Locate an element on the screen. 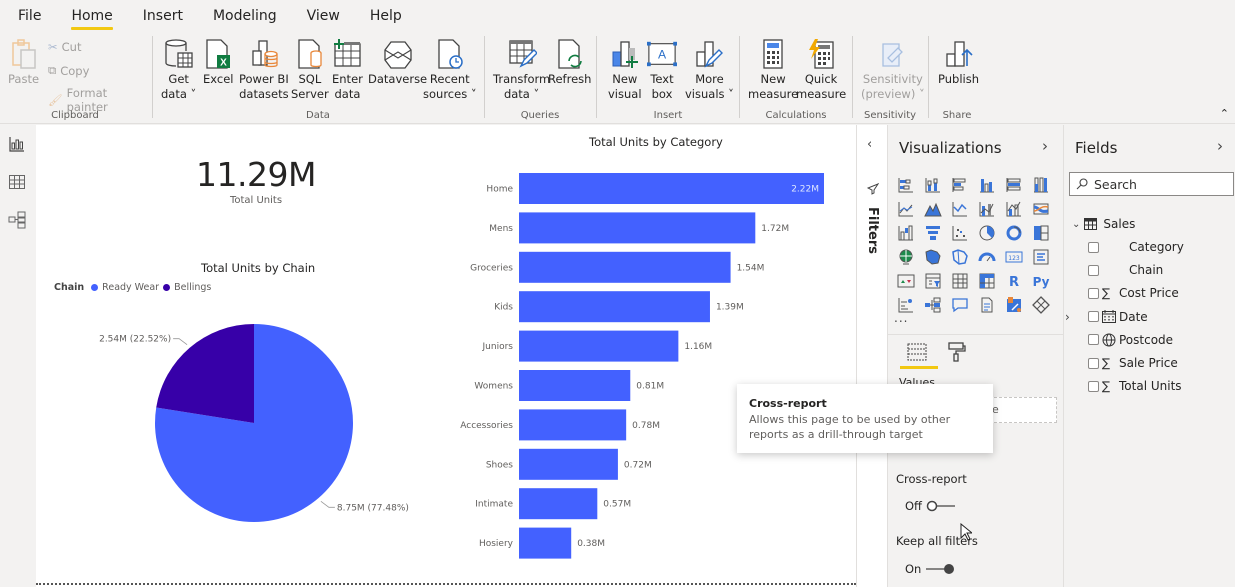 The height and width of the screenshot is (587, 1235). bar-hosiery is located at coordinates (545, 543).